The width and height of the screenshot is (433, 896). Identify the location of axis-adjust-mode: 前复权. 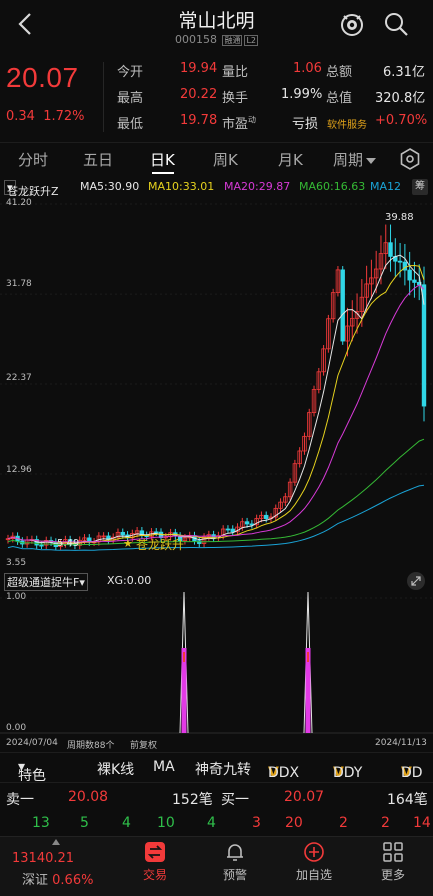
(144, 746).